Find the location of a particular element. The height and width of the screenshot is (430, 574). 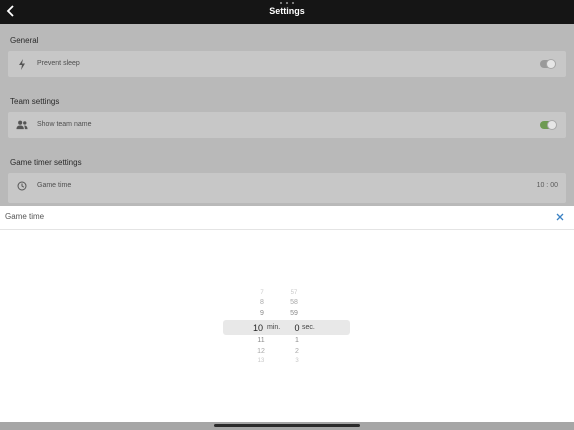

section-title-game-timer: Game timer settings is located at coordinates (46, 162).